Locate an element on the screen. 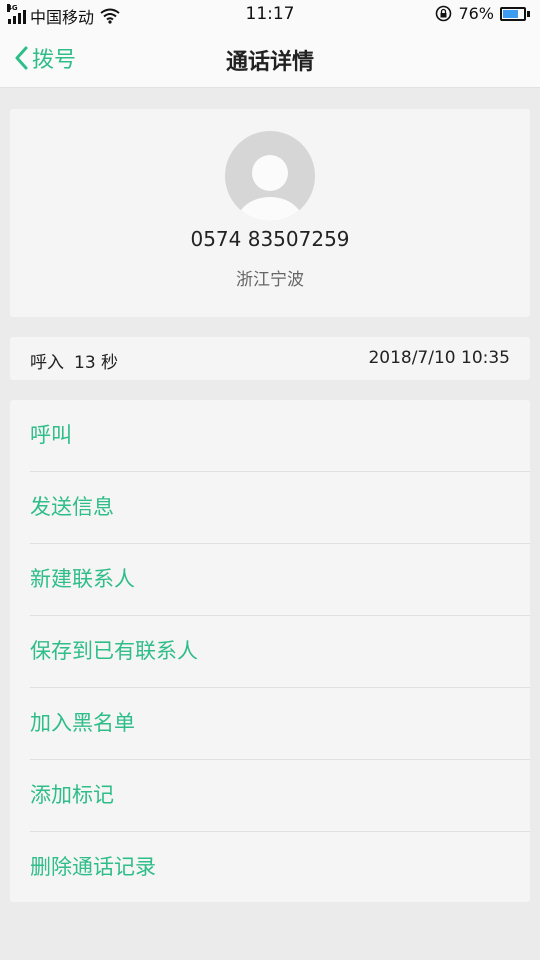  call-type: 呼入 13 秒 is located at coordinates (74, 360).